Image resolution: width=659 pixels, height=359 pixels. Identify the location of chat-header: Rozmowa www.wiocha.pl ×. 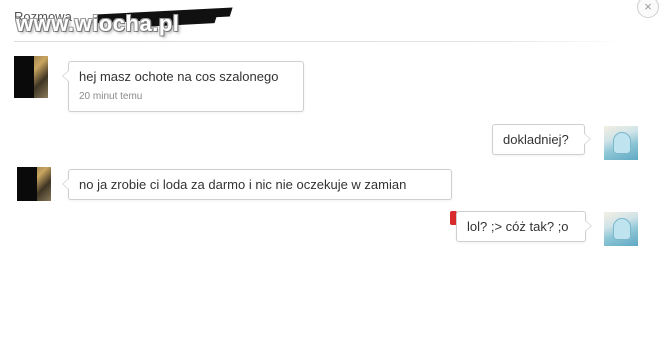
(329, 21).